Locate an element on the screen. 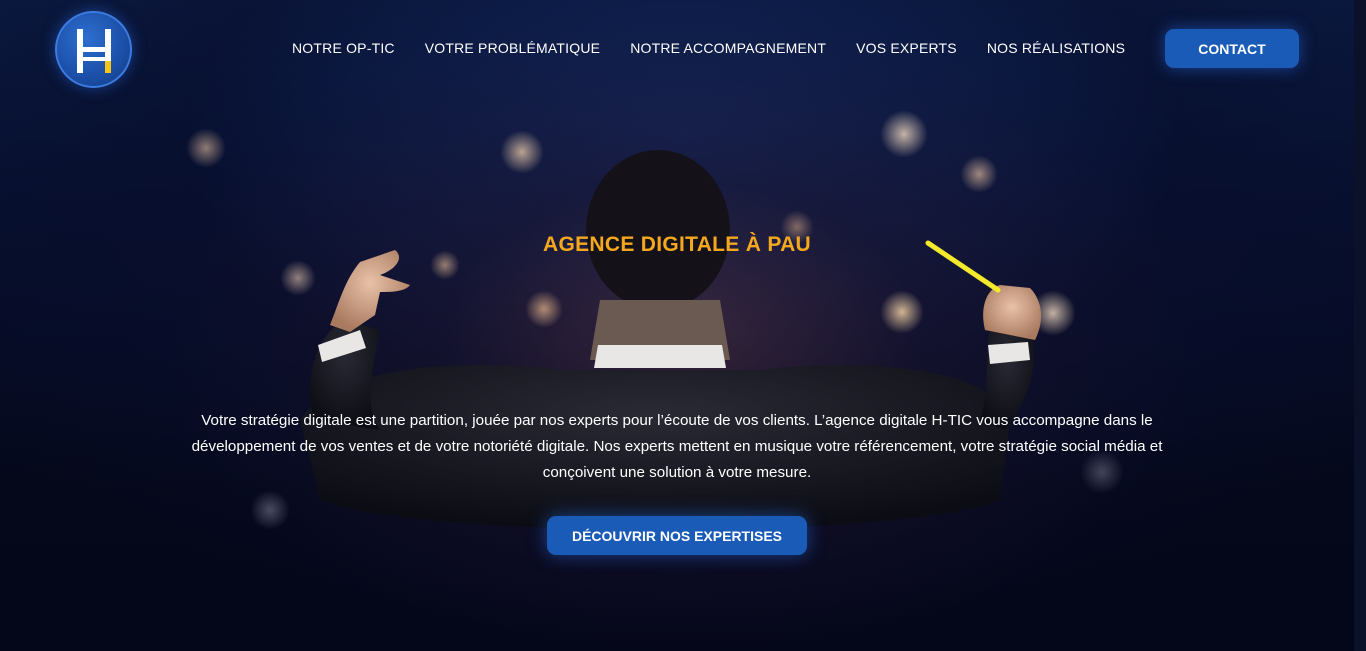  contact-button: CONTACT is located at coordinates (1232, 48).